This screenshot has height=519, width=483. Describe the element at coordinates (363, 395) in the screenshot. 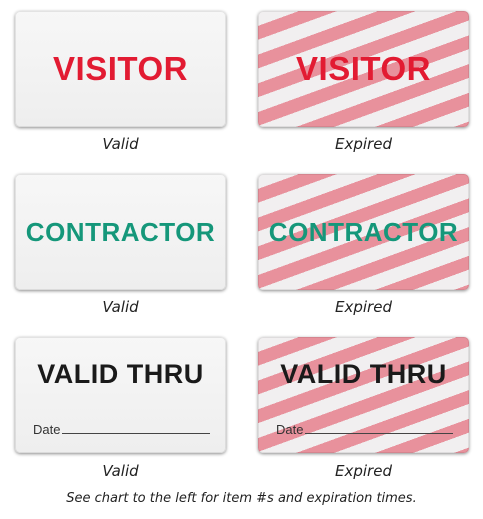

I see `valid-thru-badge-expired: VALID THRU Date` at that location.